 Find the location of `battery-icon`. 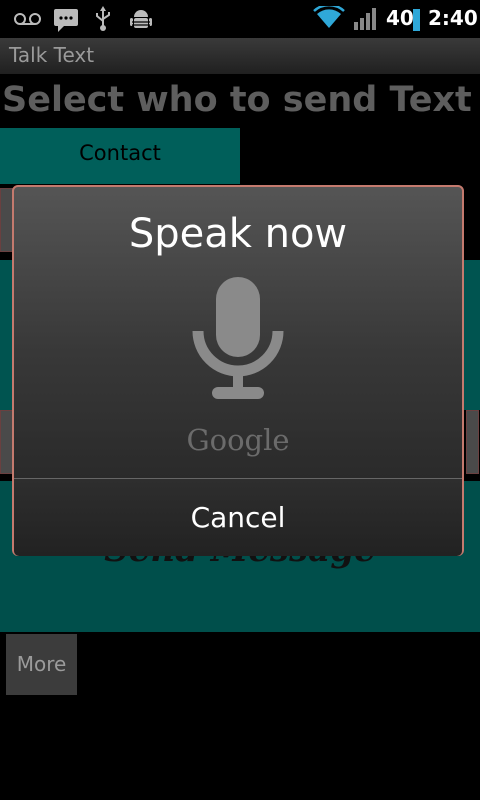

battery-icon is located at coordinates (416, 20).